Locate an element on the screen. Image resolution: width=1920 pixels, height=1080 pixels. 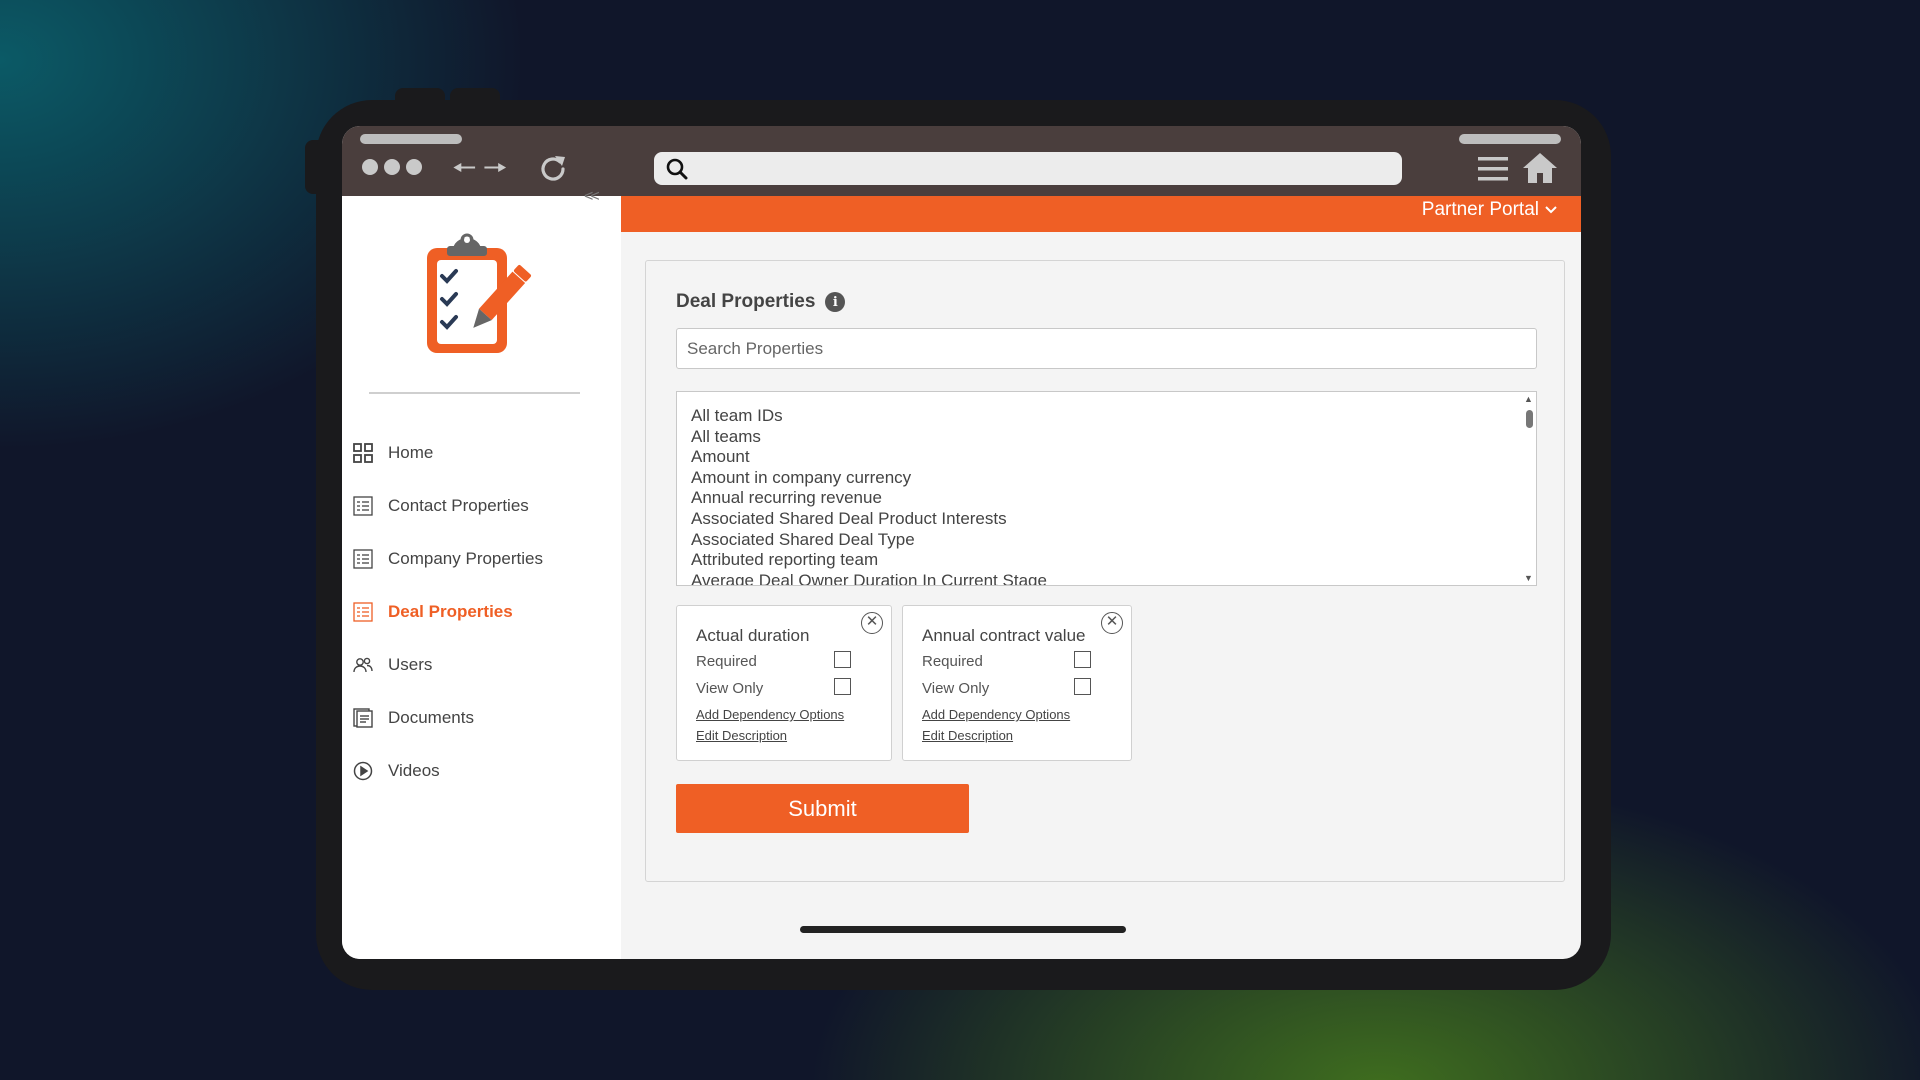
sidebar-item-company-properties: Company Properties is located at coordinates (482, 558).